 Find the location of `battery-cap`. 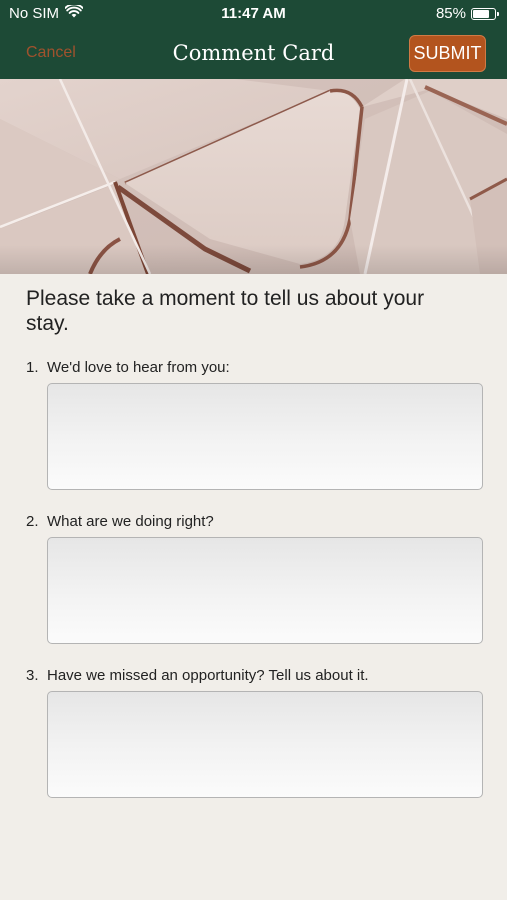

battery-cap is located at coordinates (498, 13).